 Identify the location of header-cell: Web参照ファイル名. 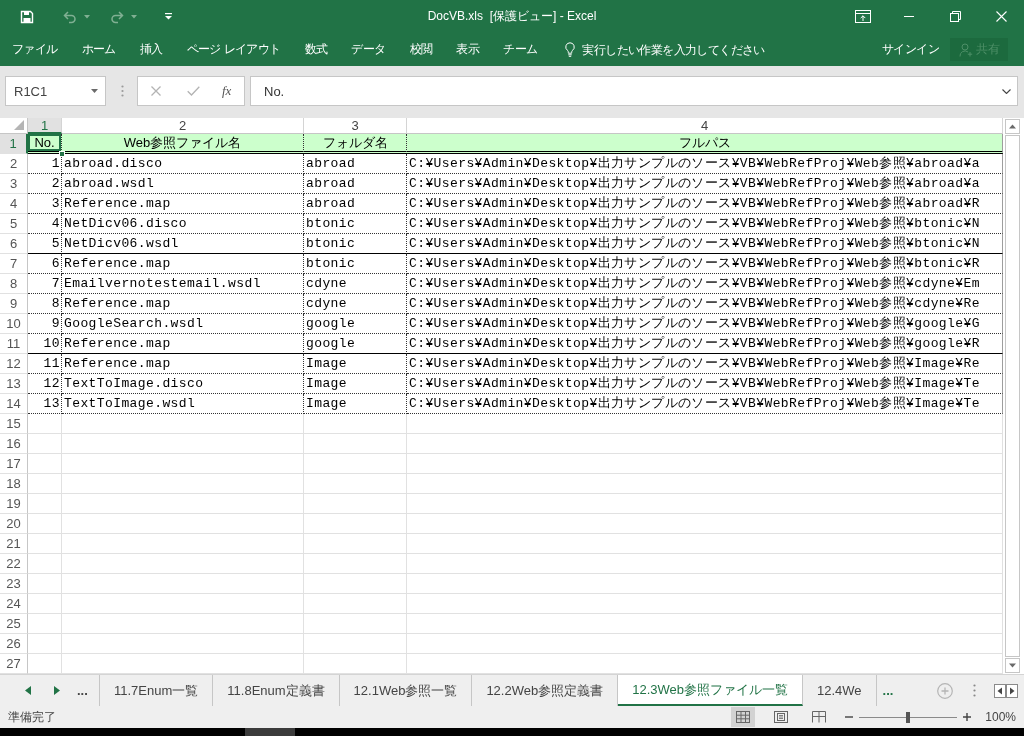
(183, 144).